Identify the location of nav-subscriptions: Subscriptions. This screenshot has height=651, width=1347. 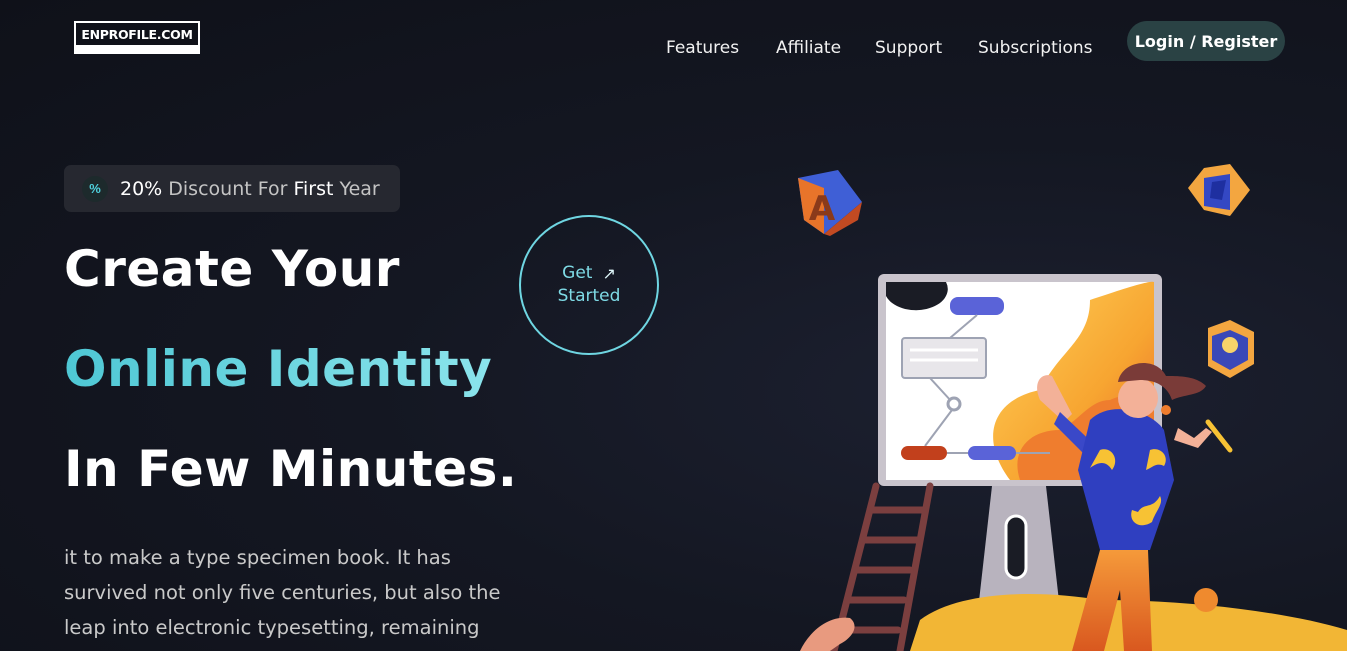
(1035, 48).